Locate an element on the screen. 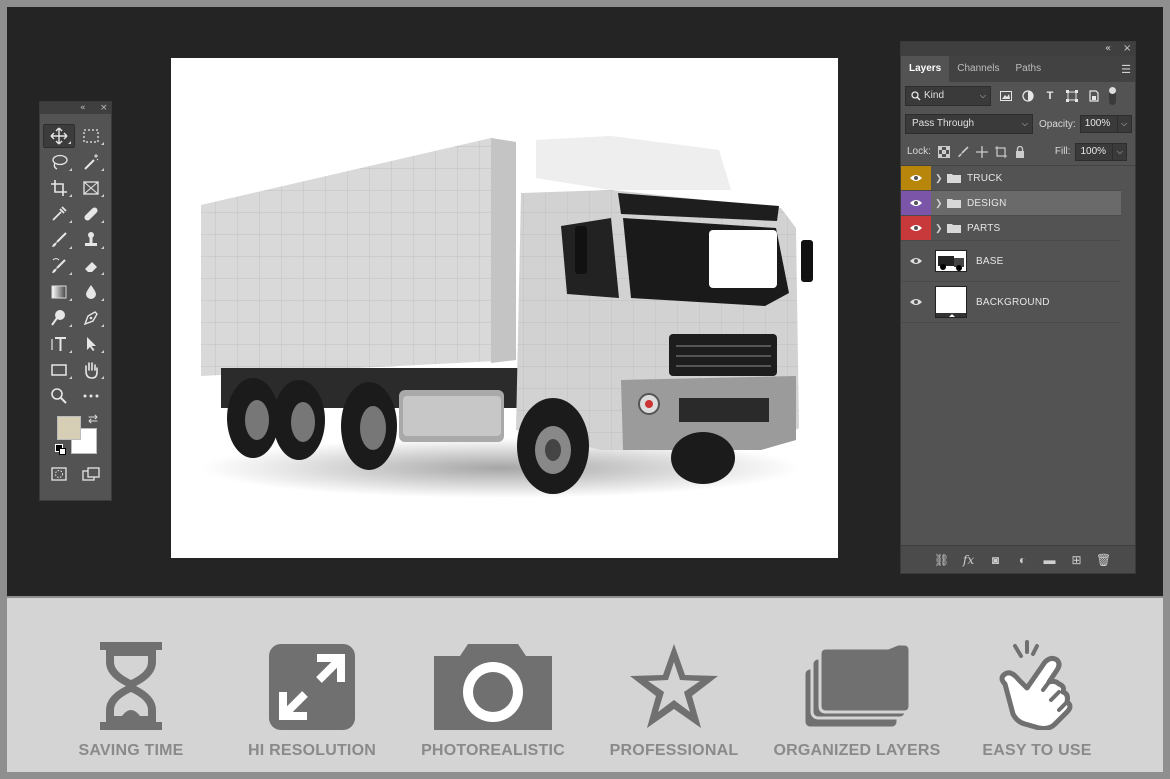 The image size is (1170, 779). lock-row: Lock: Fill: 100% ⌵ is located at coordinates (1018, 152).